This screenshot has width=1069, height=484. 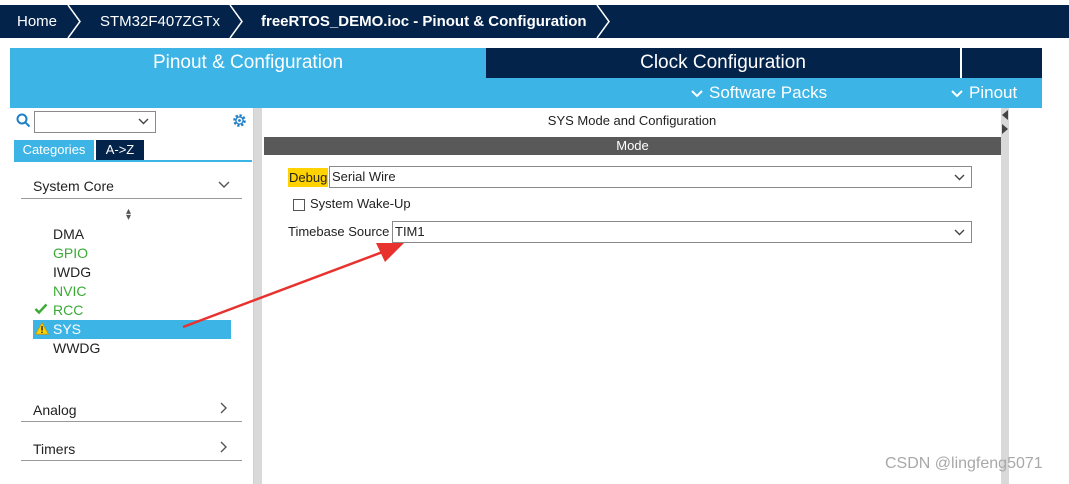 I want to click on right-panel-scrollbar, so click(x=1005, y=296).